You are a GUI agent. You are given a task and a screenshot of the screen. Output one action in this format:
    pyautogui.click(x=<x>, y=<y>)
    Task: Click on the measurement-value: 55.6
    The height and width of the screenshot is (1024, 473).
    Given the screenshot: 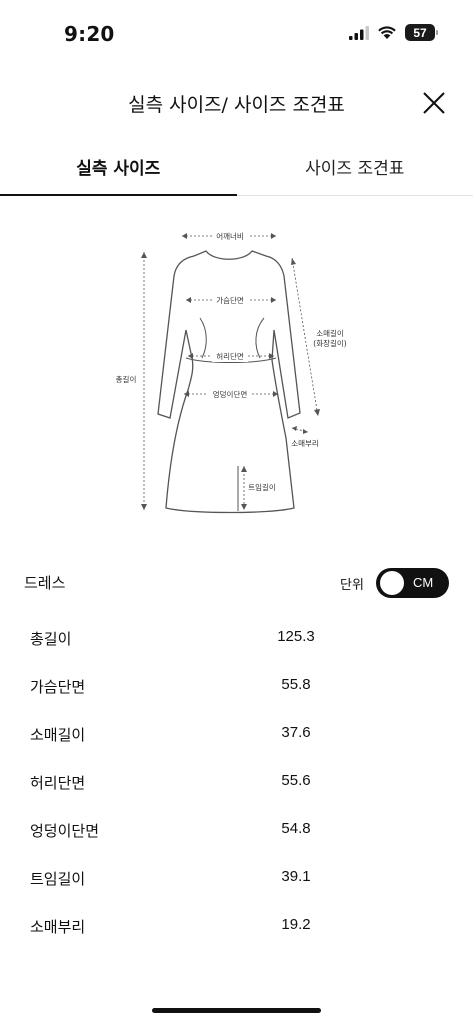 What is the action you would take?
    pyautogui.click(x=296, y=780)
    